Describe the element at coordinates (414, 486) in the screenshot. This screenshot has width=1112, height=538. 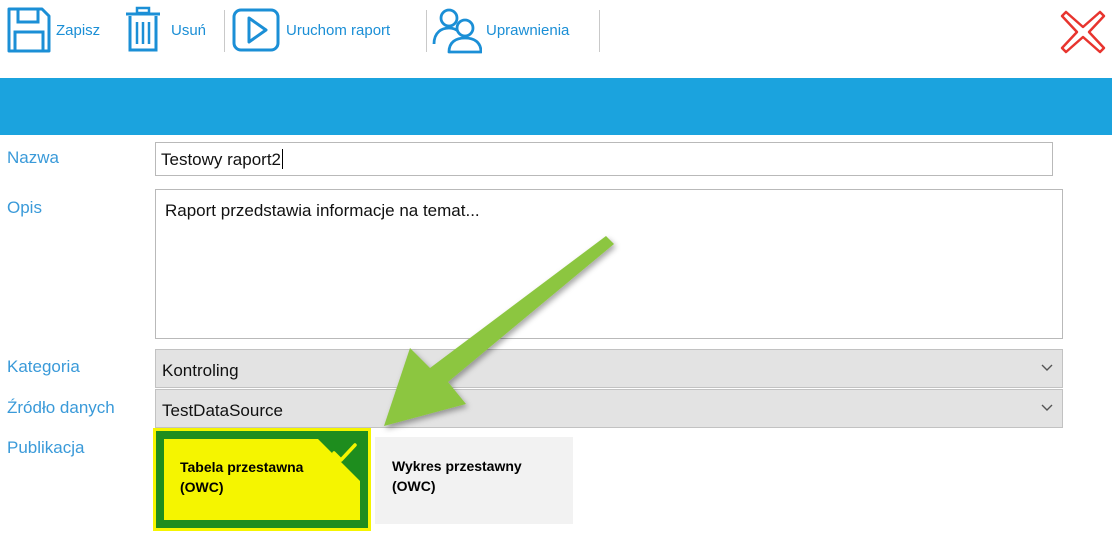
I see `publication-option-line2: (OWC)` at that location.